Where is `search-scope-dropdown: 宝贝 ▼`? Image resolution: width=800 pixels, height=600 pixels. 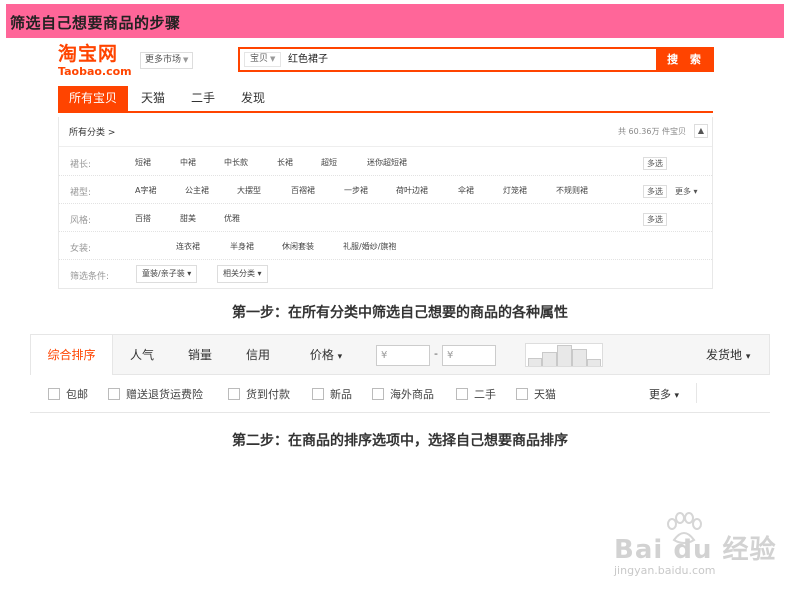
search-scope-dropdown: 宝贝 ▼ is located at coordinates (263, 59).